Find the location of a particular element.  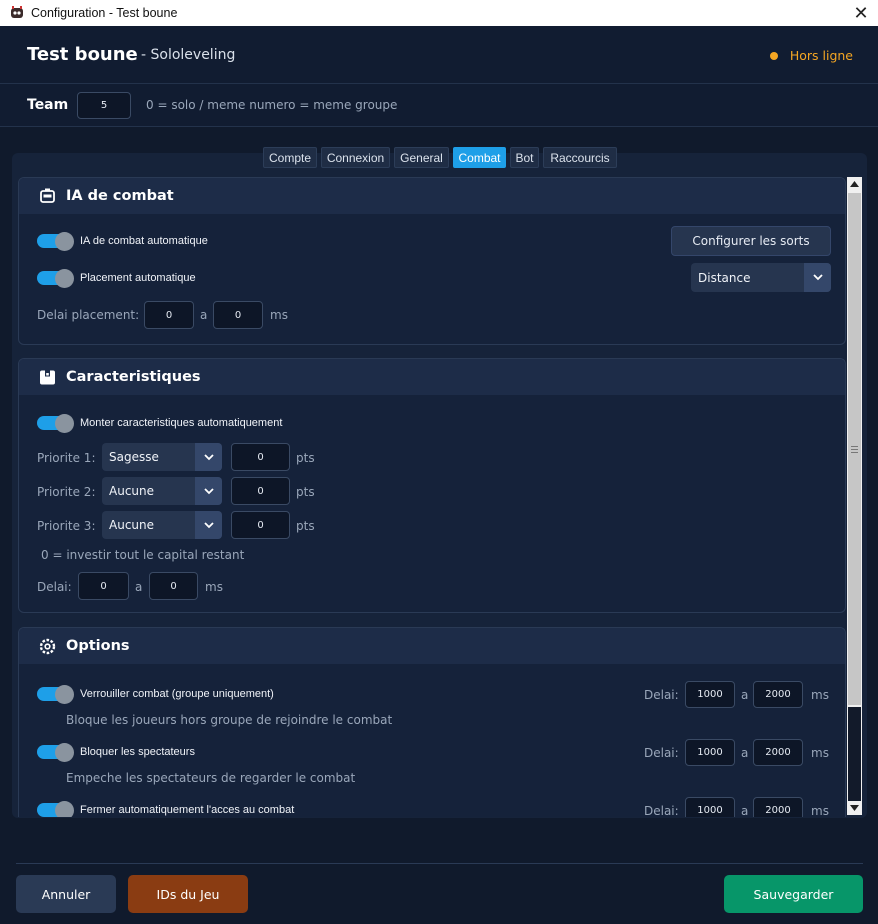

robot-icon is located at coordinates (47, 196).